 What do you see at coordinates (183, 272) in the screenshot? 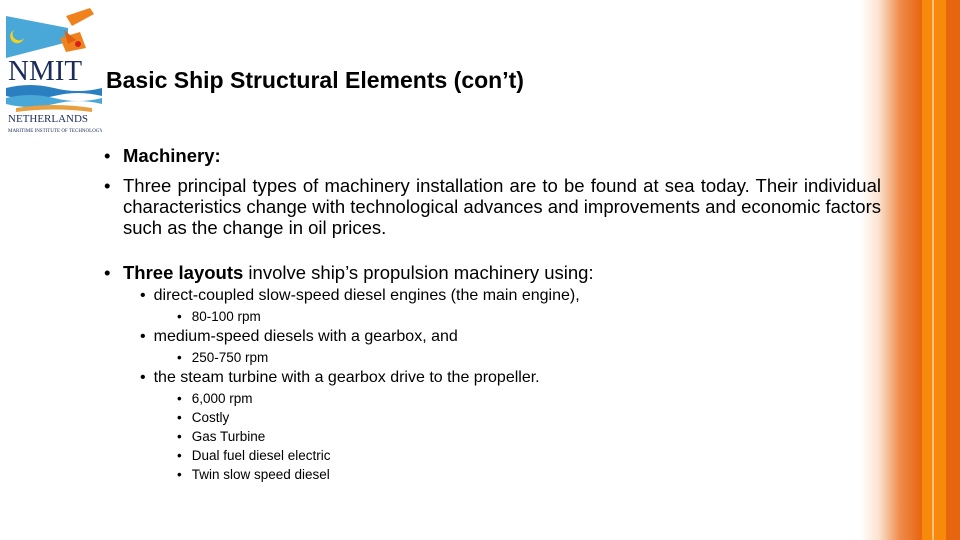
I see `bullet-bold-text: Three layouts` at bounding box center [183, 272].